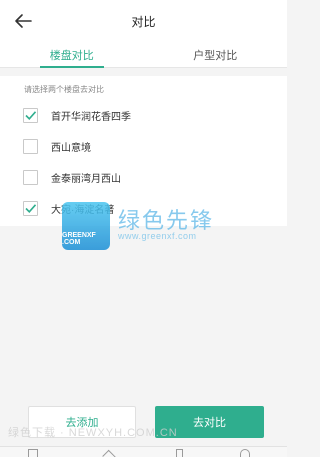 This screenshot has height=457, width=320. I want to click on tab-bar: 楼盘对比 户型对比, so click(143, 55).